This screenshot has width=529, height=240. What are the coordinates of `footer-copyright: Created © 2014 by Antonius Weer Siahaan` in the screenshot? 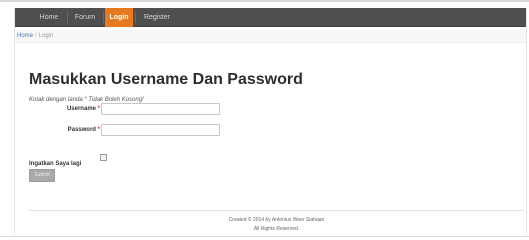 It's located at (276, 220).